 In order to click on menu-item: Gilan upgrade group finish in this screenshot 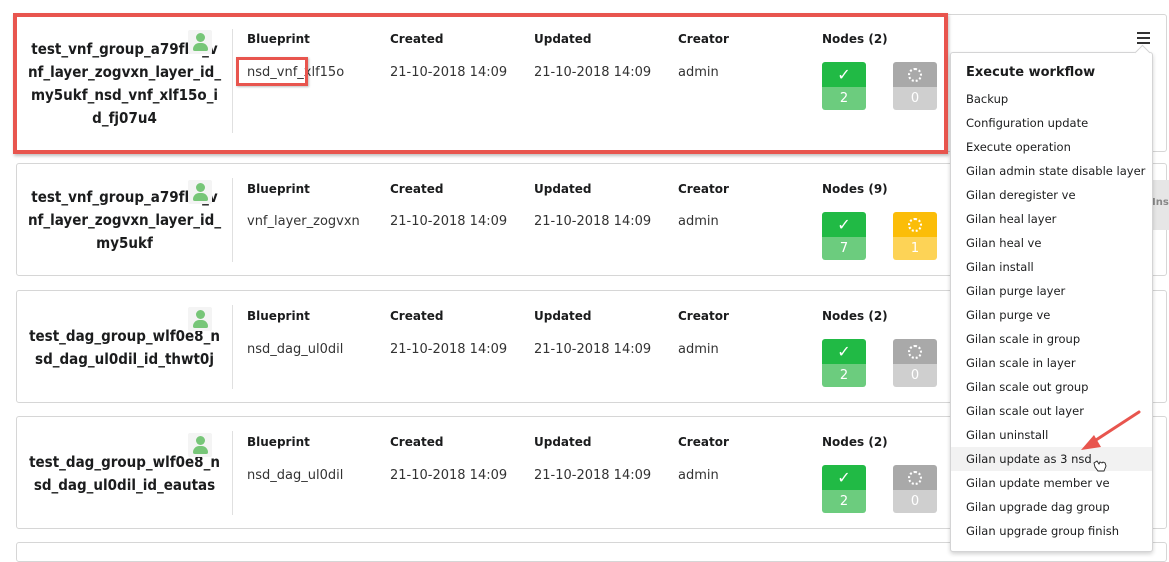, I will do `click(1051, 531)`.